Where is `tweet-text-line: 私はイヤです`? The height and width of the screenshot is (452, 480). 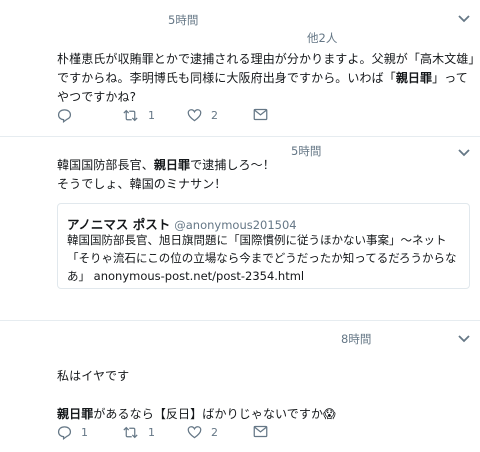 tweet-text-line: 私はイヤです is located at coordinates (93, 376).